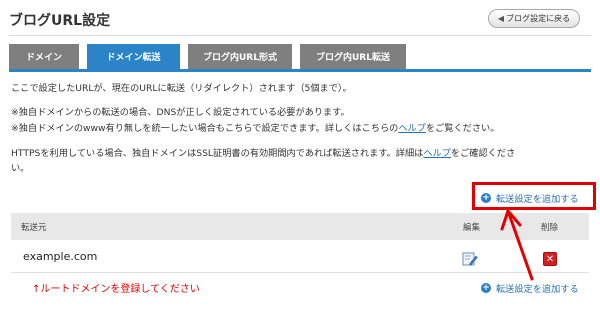 The image size is (600, 312). I want to click on https-help-link: ヘルプ, so click(437, 153).